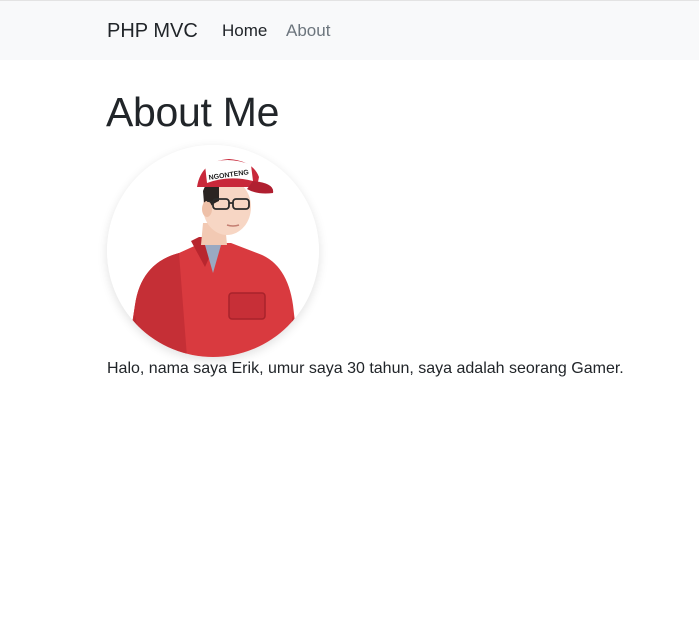  I want to click on nav-link-home: Home, so click(244, 31).